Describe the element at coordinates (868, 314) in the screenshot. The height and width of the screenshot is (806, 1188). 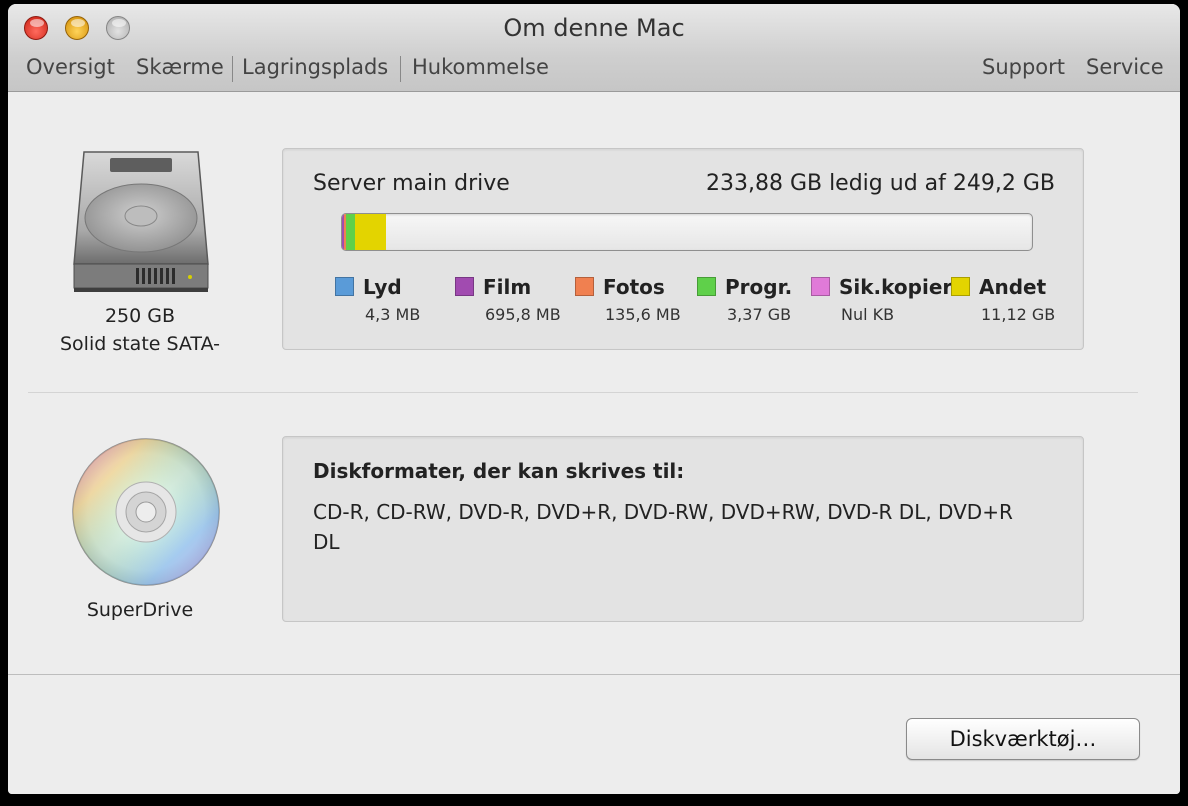
I see `legend-value: Nul KB` at that location.